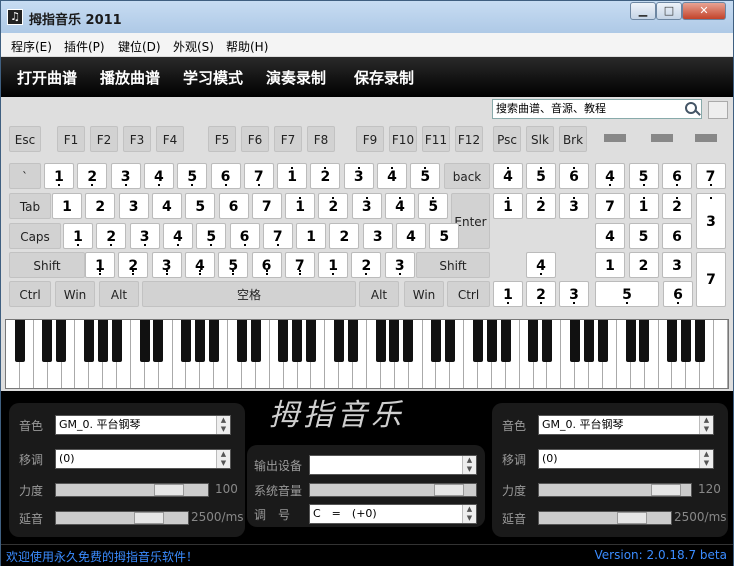 The height and width of the screenshot is (566, 734). I want to click on left-transpose-field: (0) ▲ ▼, so click(143, 459).